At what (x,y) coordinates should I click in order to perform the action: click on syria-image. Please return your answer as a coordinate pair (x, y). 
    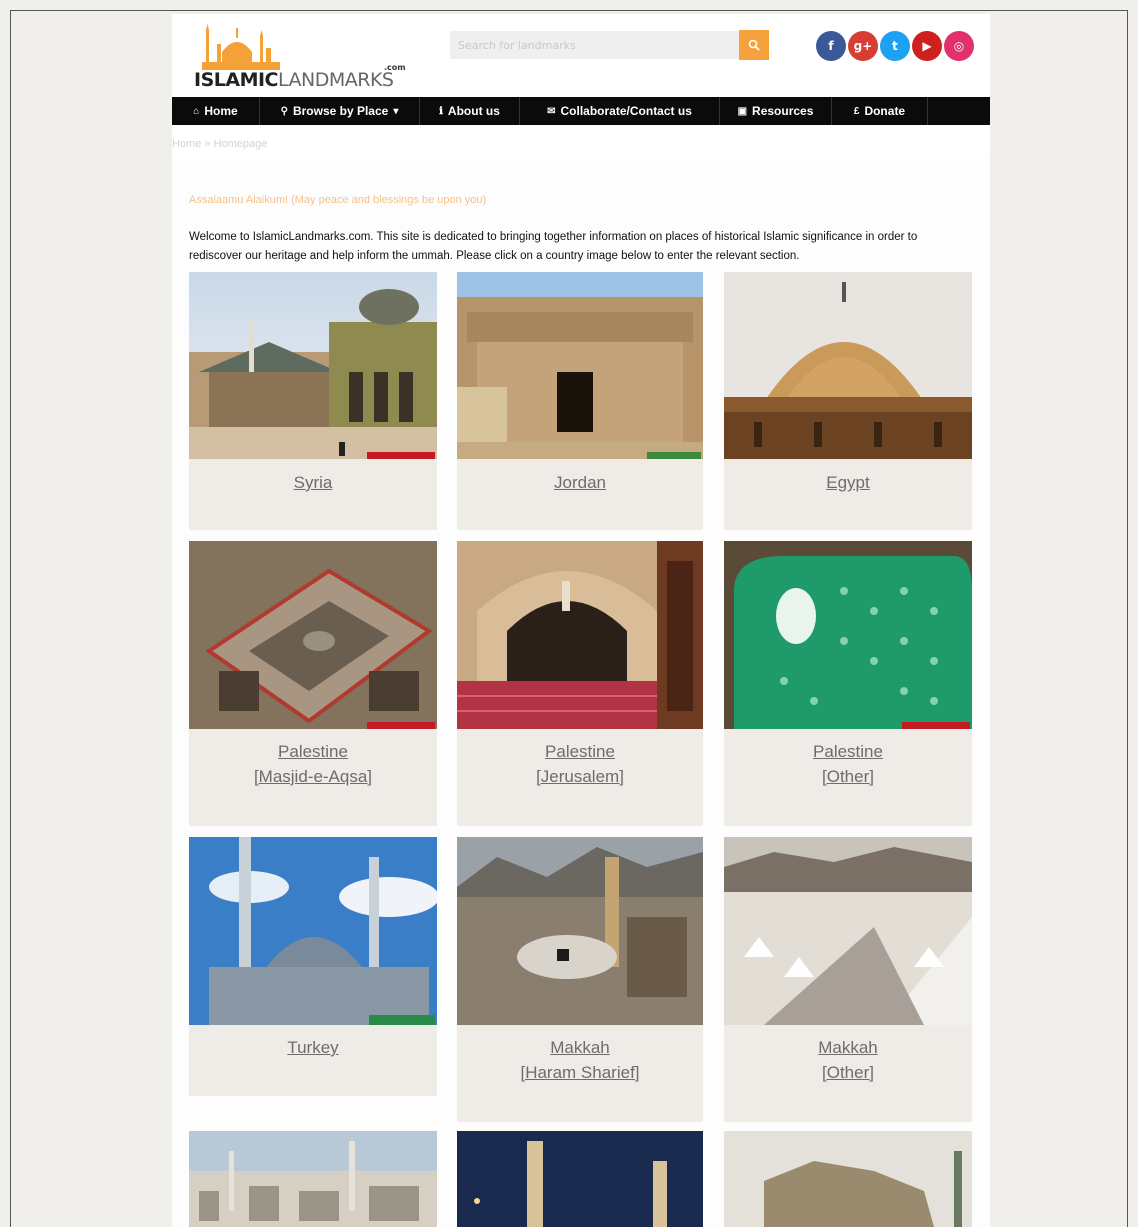
    Looking at the image, I should click on (313, 365).